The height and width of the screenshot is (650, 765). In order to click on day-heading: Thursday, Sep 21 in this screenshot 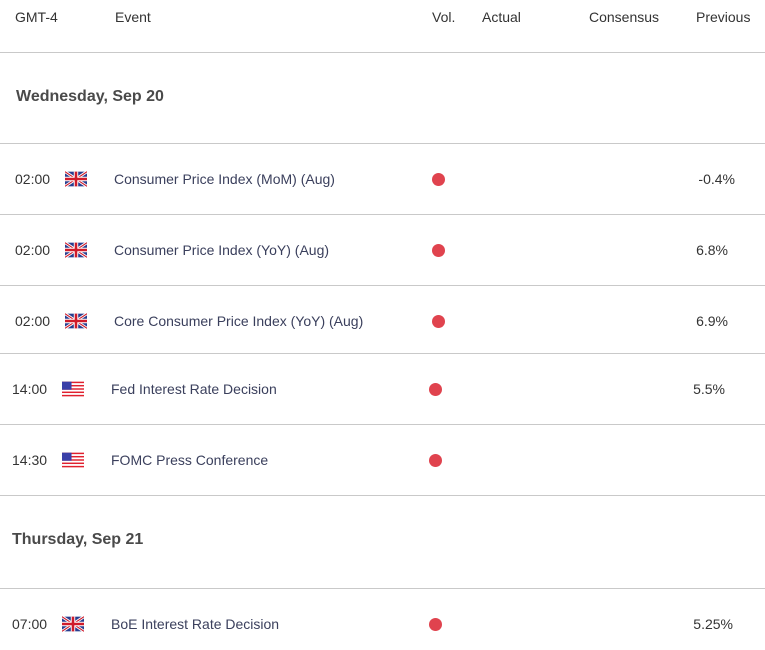, I will do `click(78, 539)`.